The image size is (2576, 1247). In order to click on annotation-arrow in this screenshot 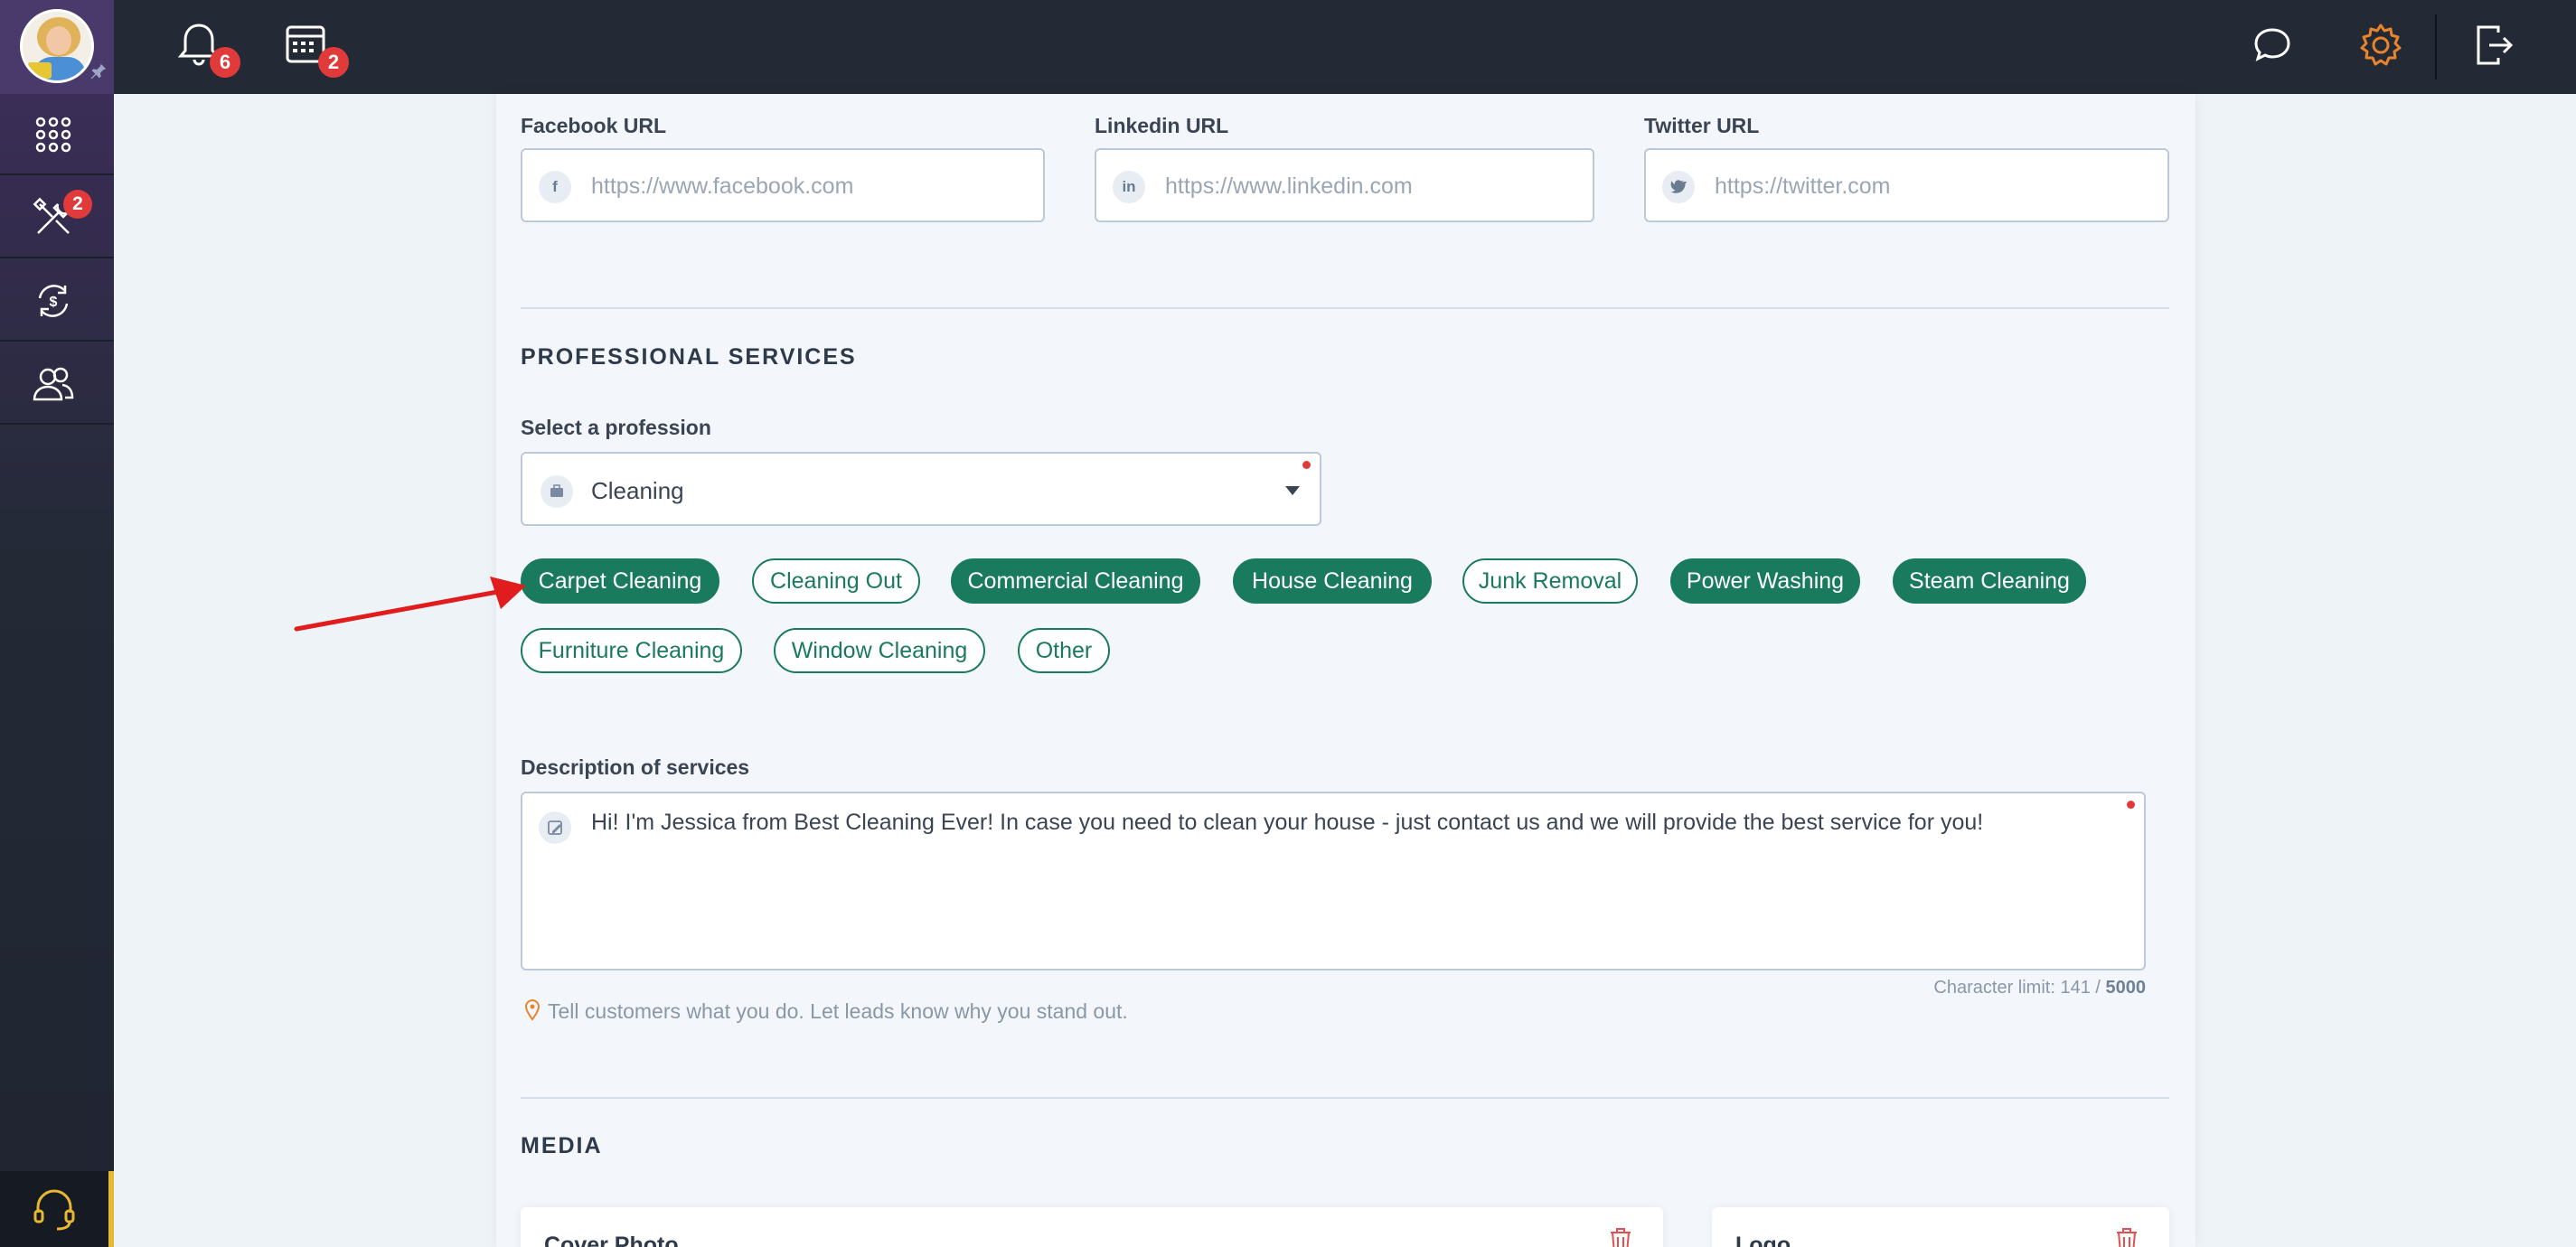, I will do `click(410, 604)`.